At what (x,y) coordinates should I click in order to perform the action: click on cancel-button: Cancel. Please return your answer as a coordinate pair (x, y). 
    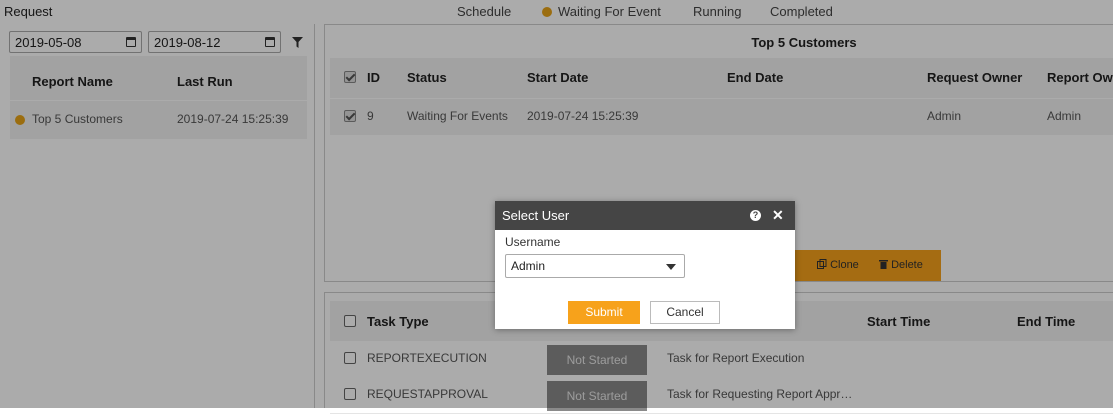
    Looking at the image, I should click on (685, 312).